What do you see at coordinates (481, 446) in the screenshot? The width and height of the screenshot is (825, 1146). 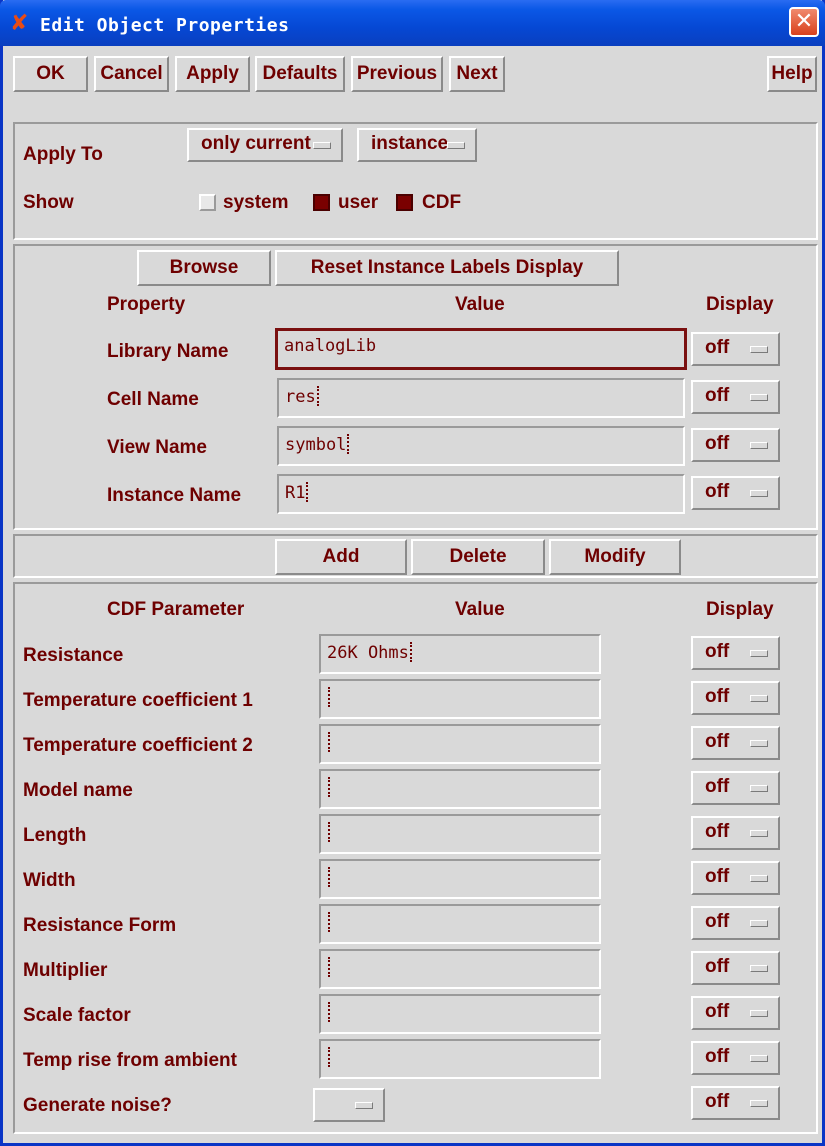 I see `view-name-input: symbol` at bounding box center [481, 446].